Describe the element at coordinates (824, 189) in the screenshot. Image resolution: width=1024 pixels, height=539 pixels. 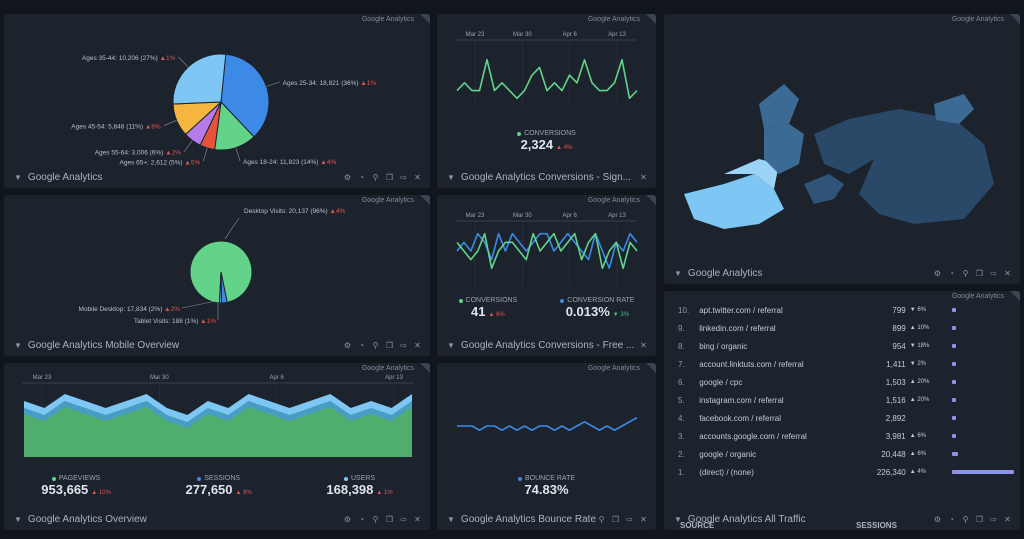
I see `region-europe` at that location.